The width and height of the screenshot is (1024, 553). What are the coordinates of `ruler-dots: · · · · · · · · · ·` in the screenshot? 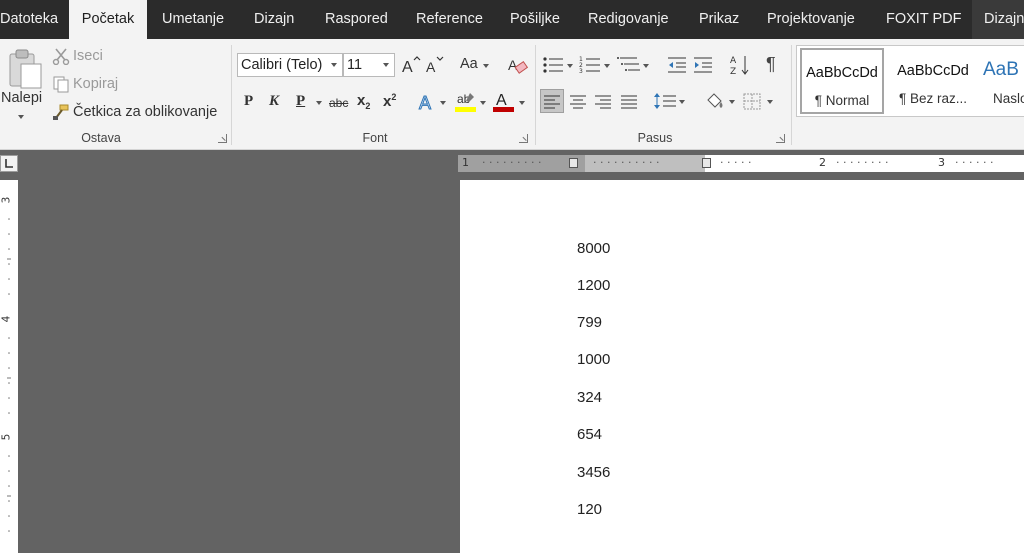 It's located at (626, 162).